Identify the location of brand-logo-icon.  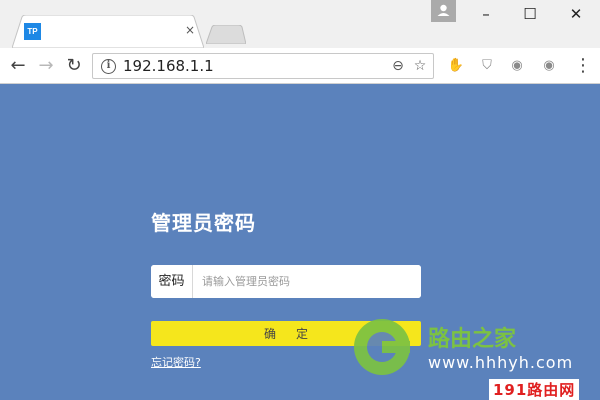
(382, 347).